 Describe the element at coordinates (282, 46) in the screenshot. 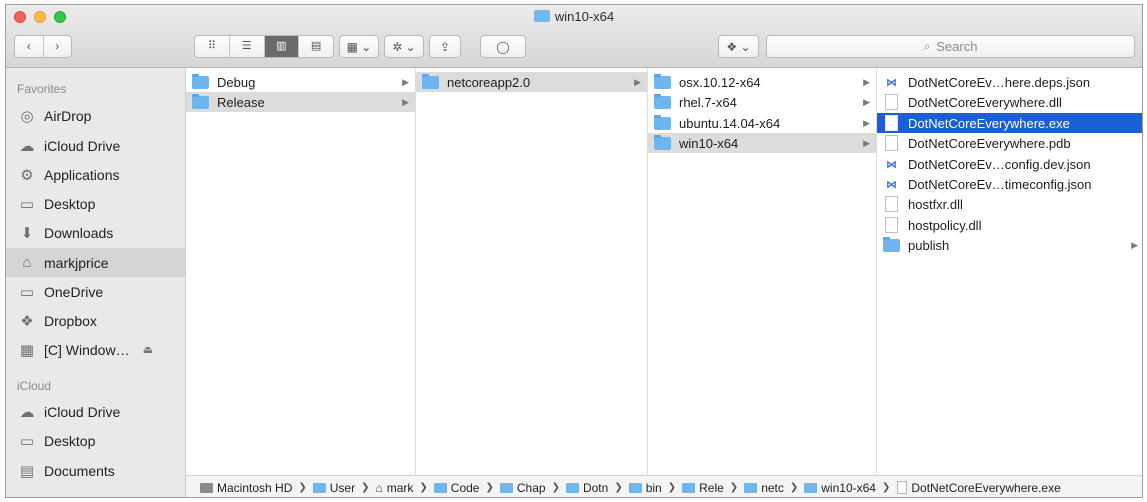

I see `column-view-button: ▥` at that location.